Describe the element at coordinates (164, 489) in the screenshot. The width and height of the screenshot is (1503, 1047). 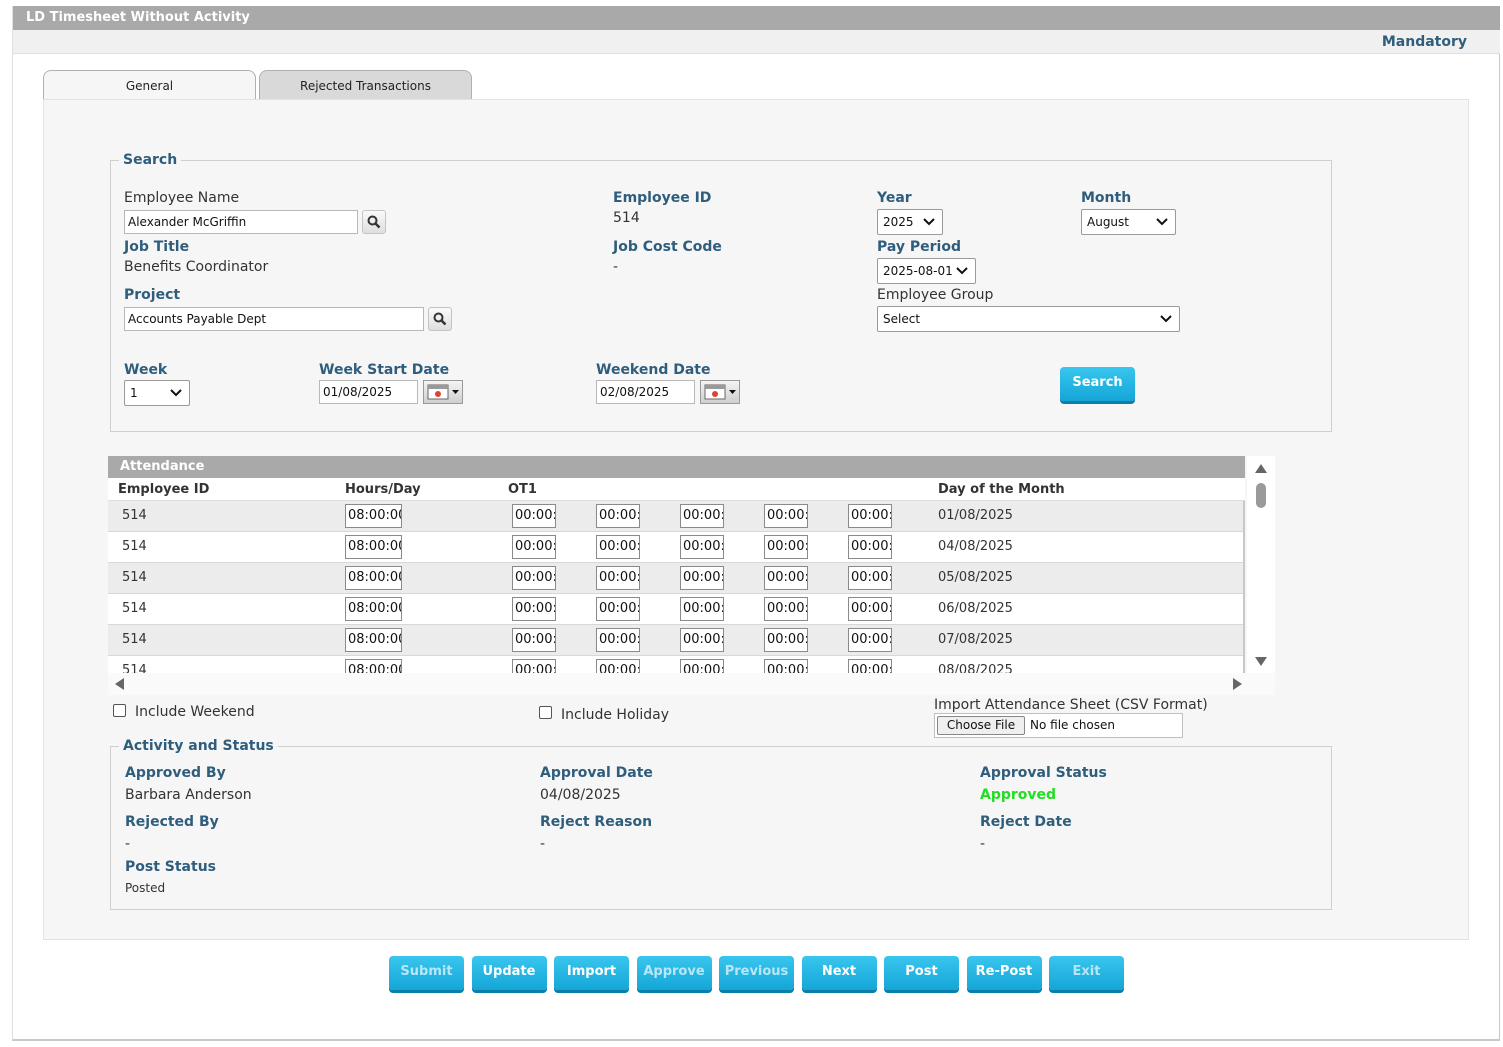
I see `col-employee-id: Employee ID` at that location.